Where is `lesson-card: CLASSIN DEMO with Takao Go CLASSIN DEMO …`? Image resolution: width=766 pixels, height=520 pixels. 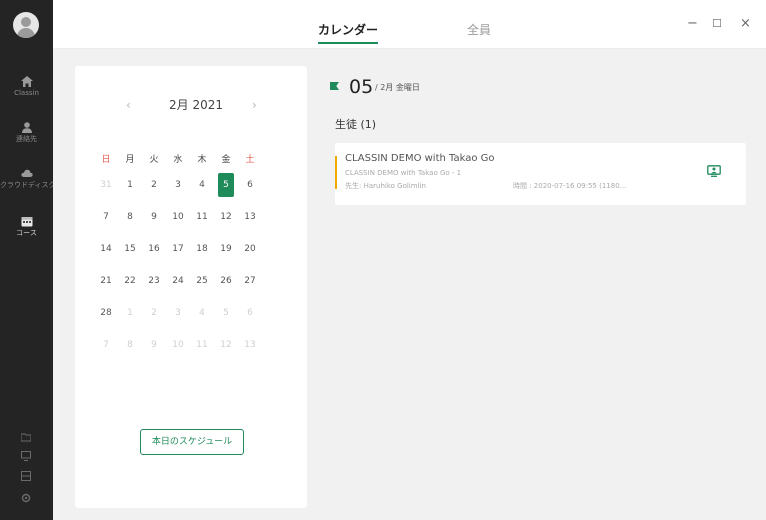 lesson-card: CLASSIN DEMO with Takao Go CLASSIN DEMO … is located at coordinates (540, 174).